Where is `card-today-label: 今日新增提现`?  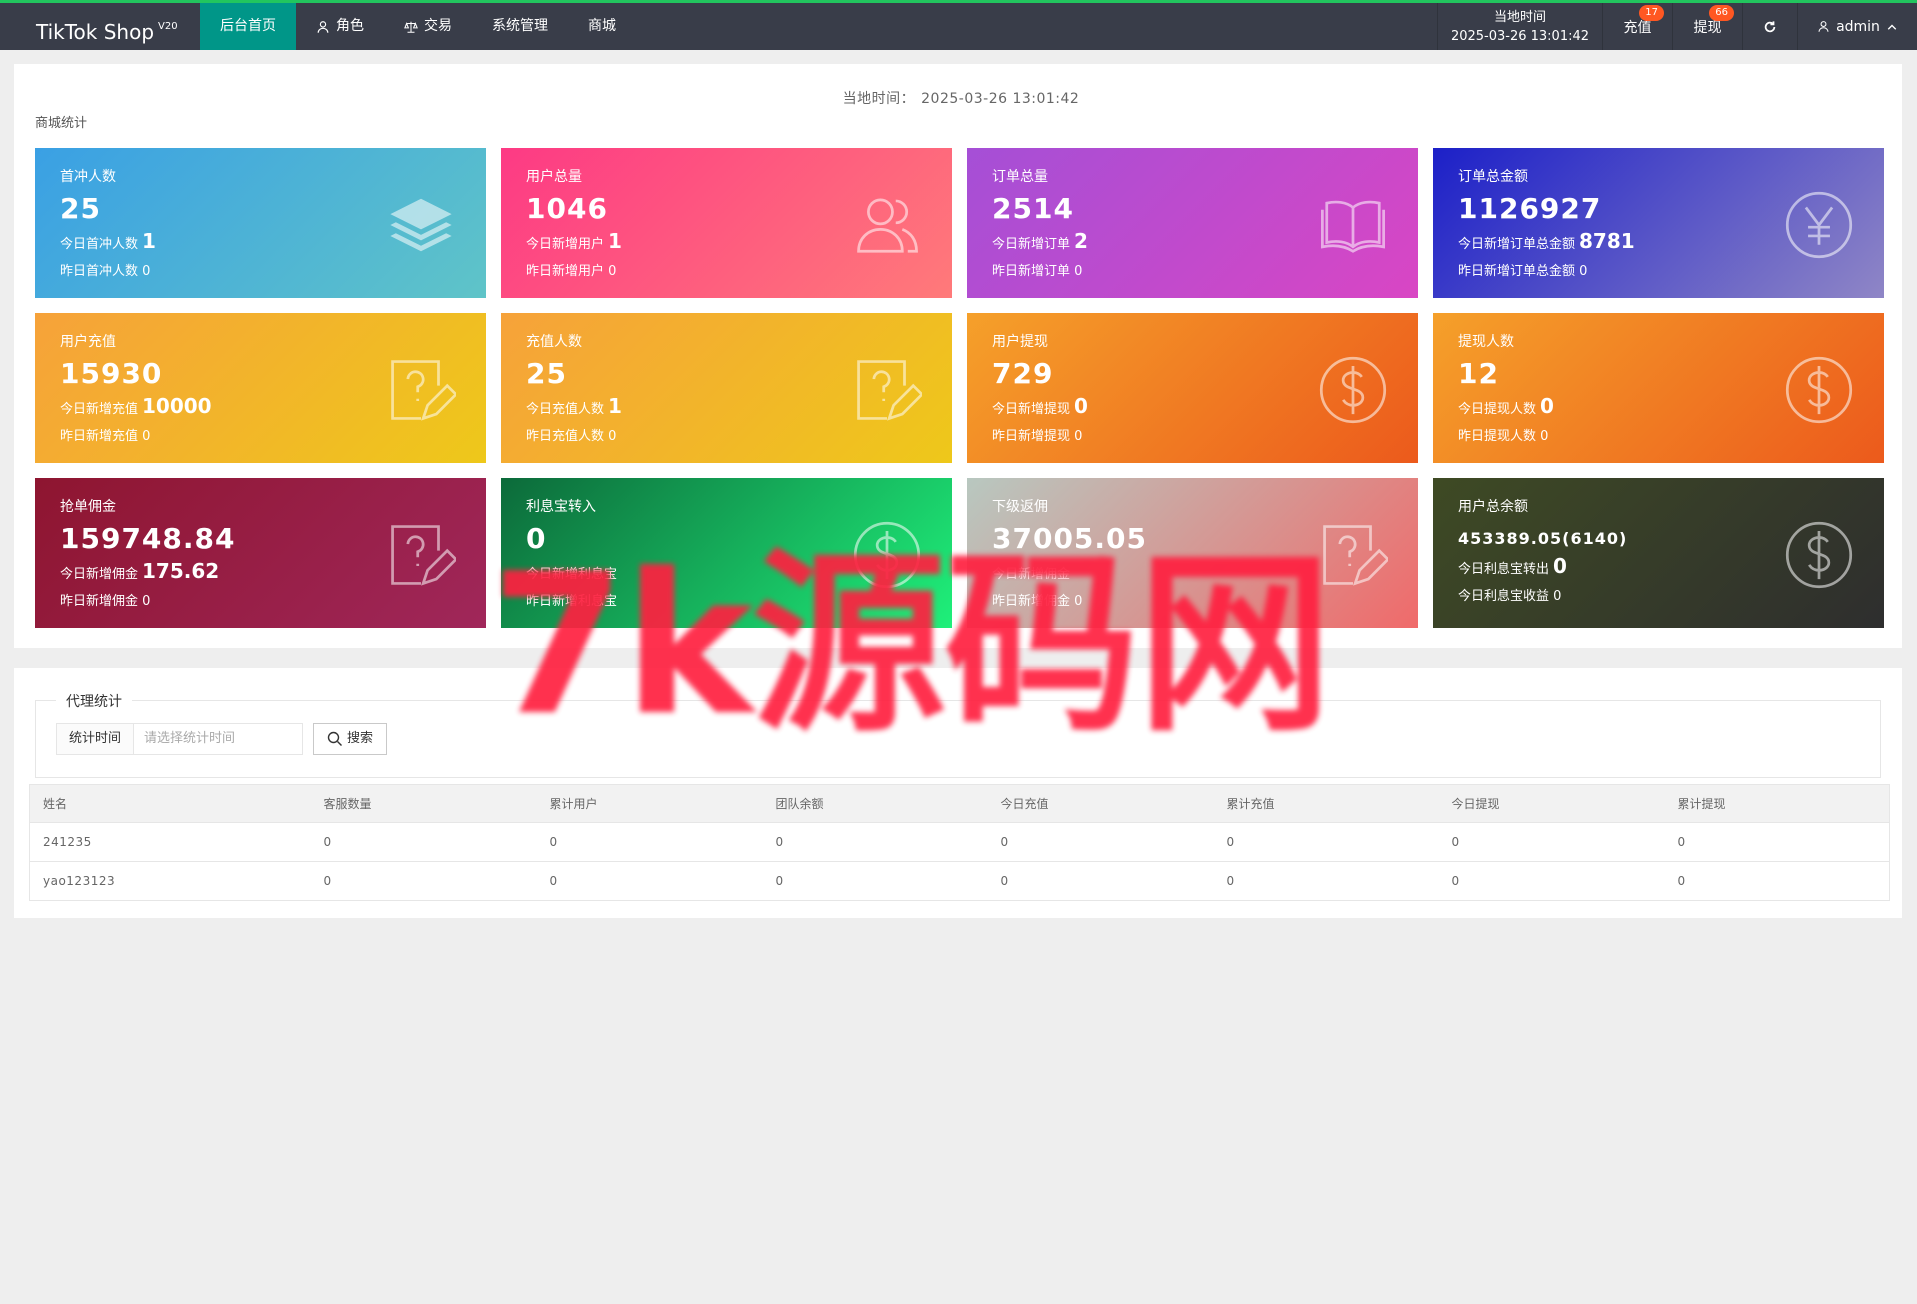
card-today-label: 今日新增提现 is located at coordinates (1031, 409).